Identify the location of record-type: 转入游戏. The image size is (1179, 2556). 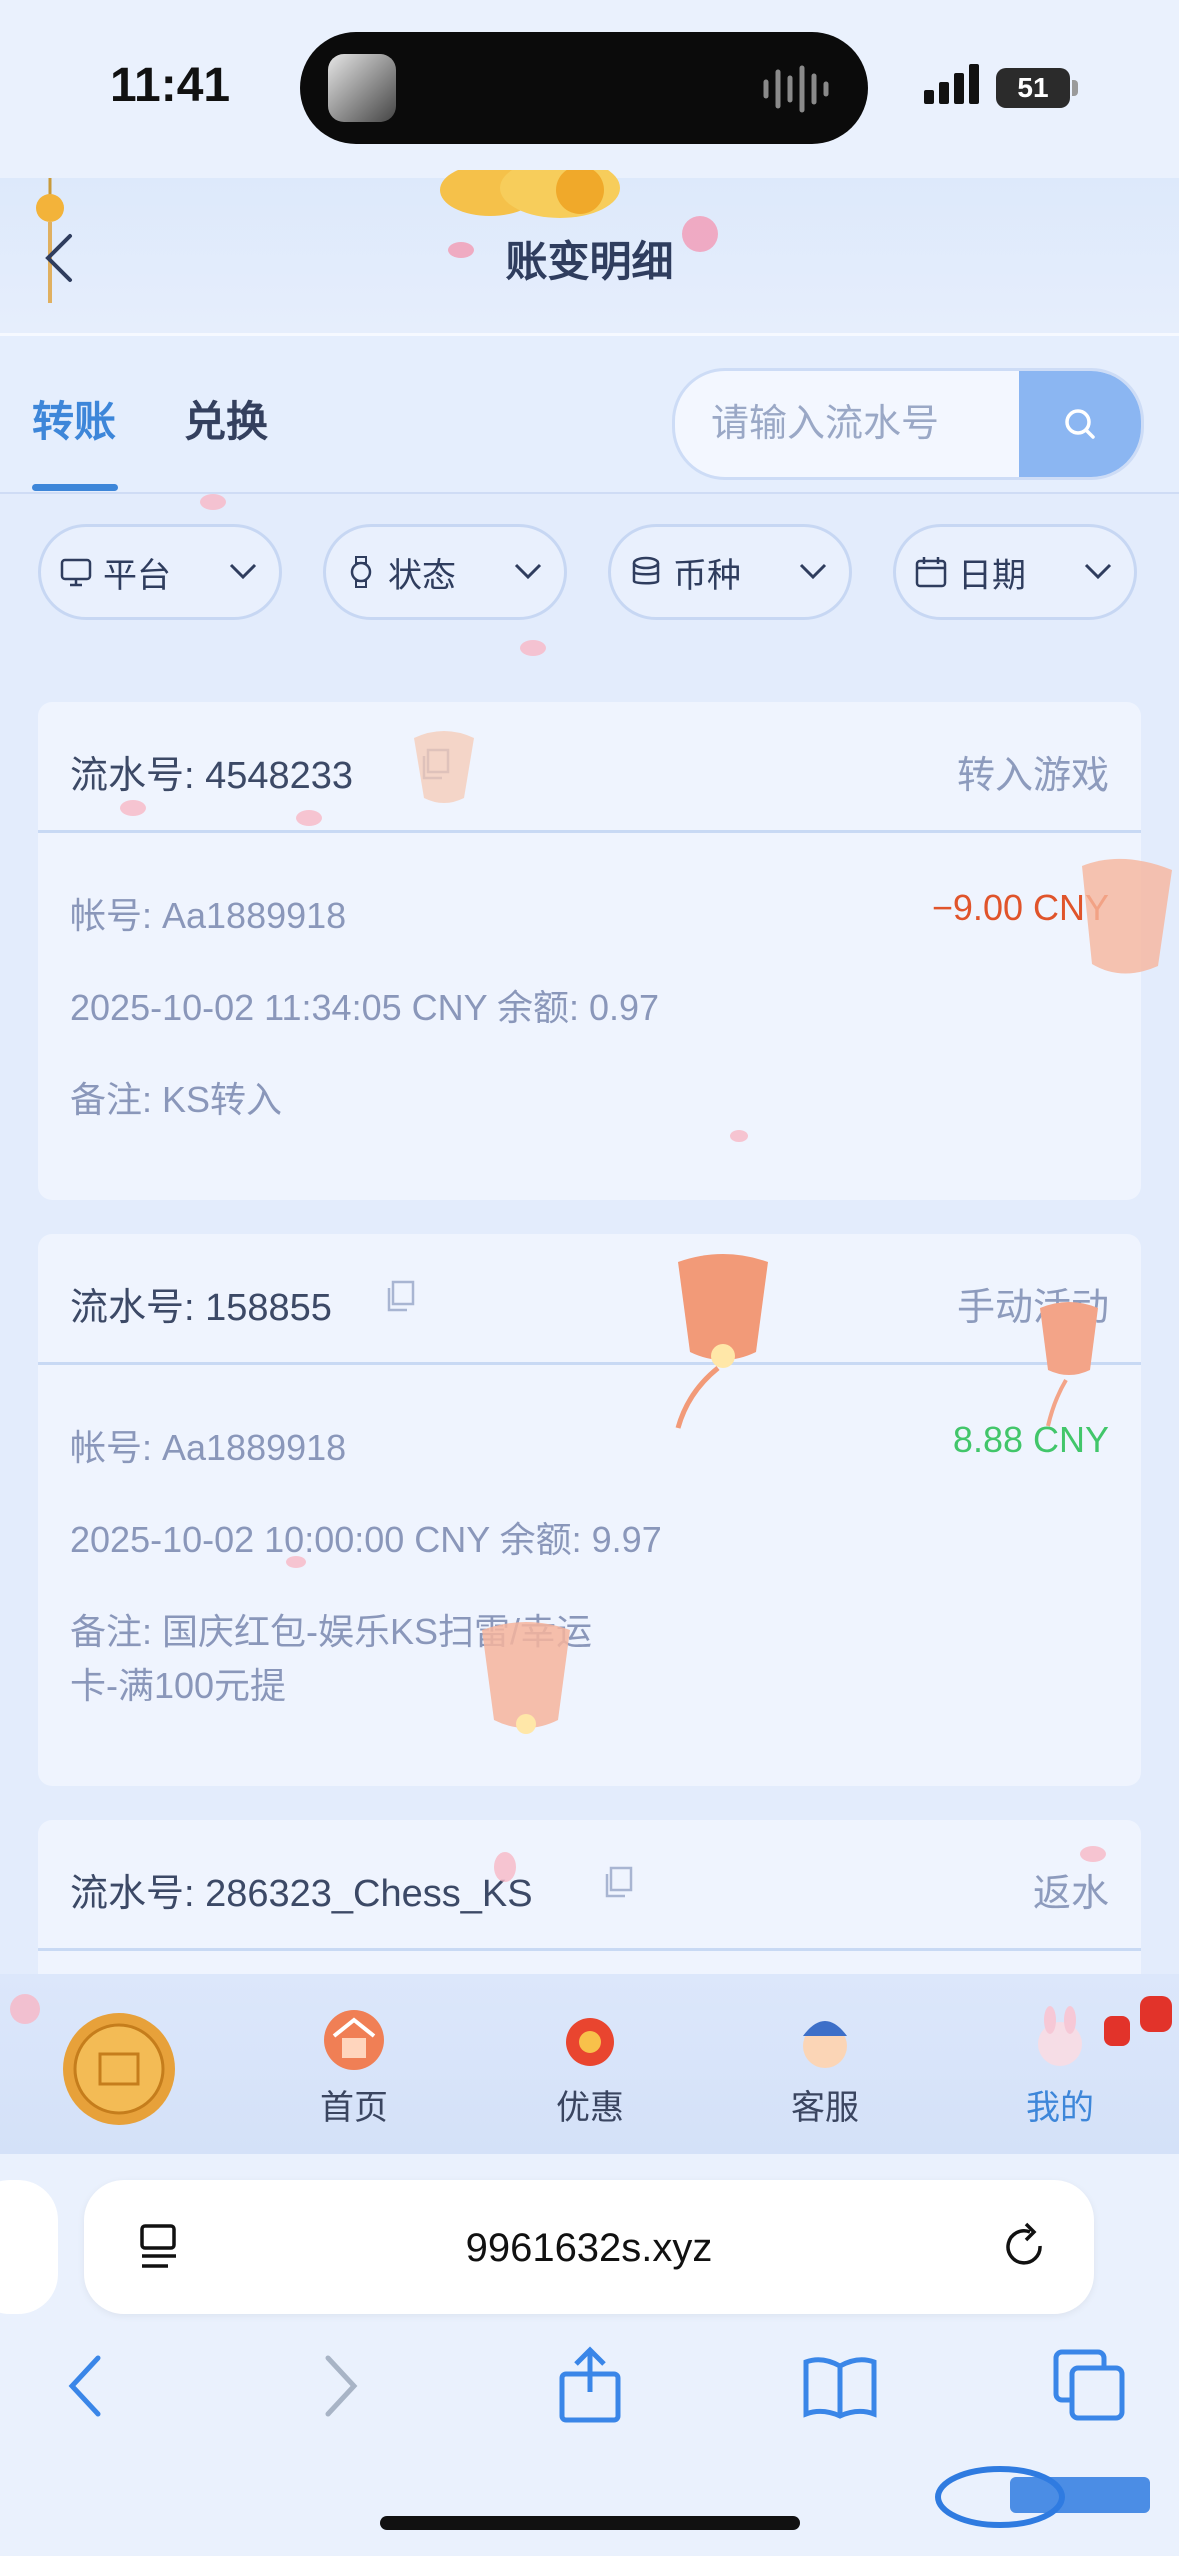
(1032, 776).